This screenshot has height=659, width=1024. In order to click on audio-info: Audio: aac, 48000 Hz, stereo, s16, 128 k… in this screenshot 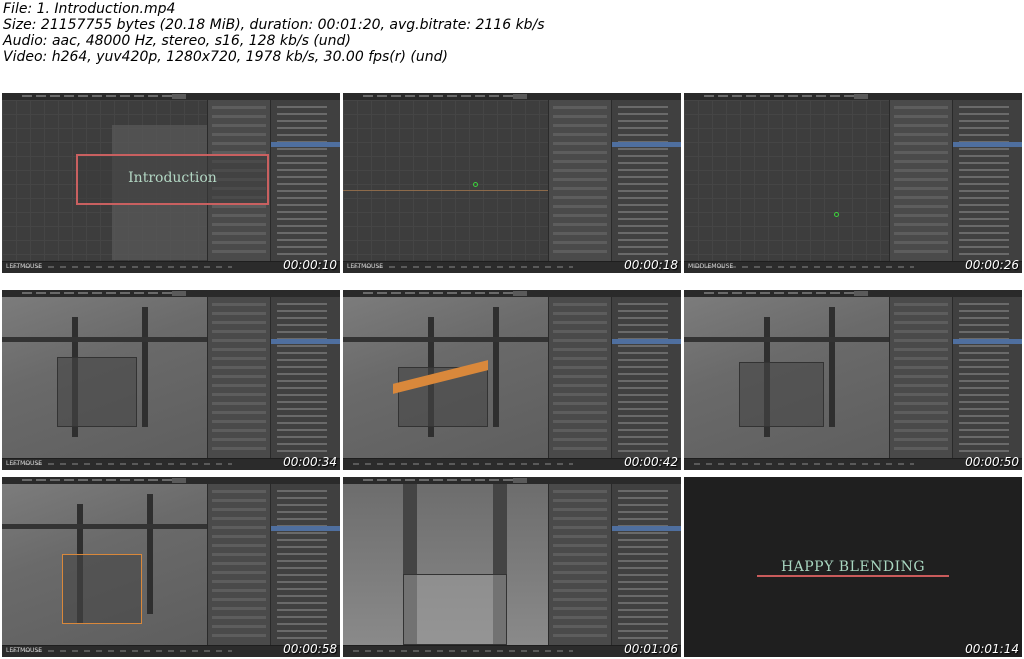, I will do `click(177, 41)`.